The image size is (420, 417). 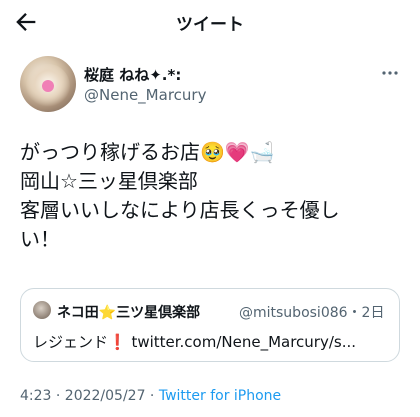 What do you see at coordinates (109, 181) in the screenshot?
I see `tweet-line: 岡山☆三ッ星倶楽部` at bounding box center [109, 181].